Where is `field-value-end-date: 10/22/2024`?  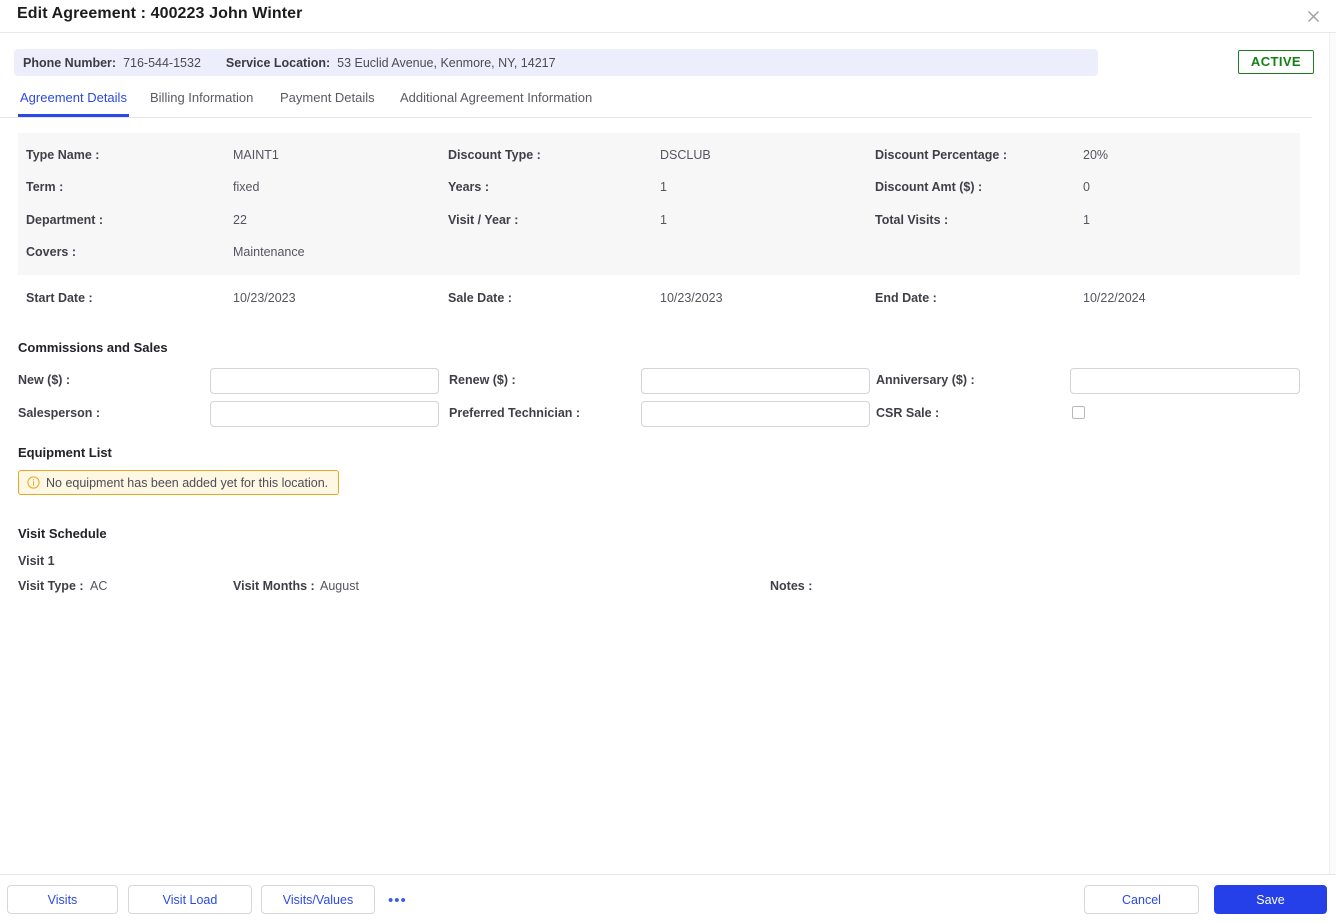 field-value-end-date: 10/22/2024 is located at coordinates (1114, 298).